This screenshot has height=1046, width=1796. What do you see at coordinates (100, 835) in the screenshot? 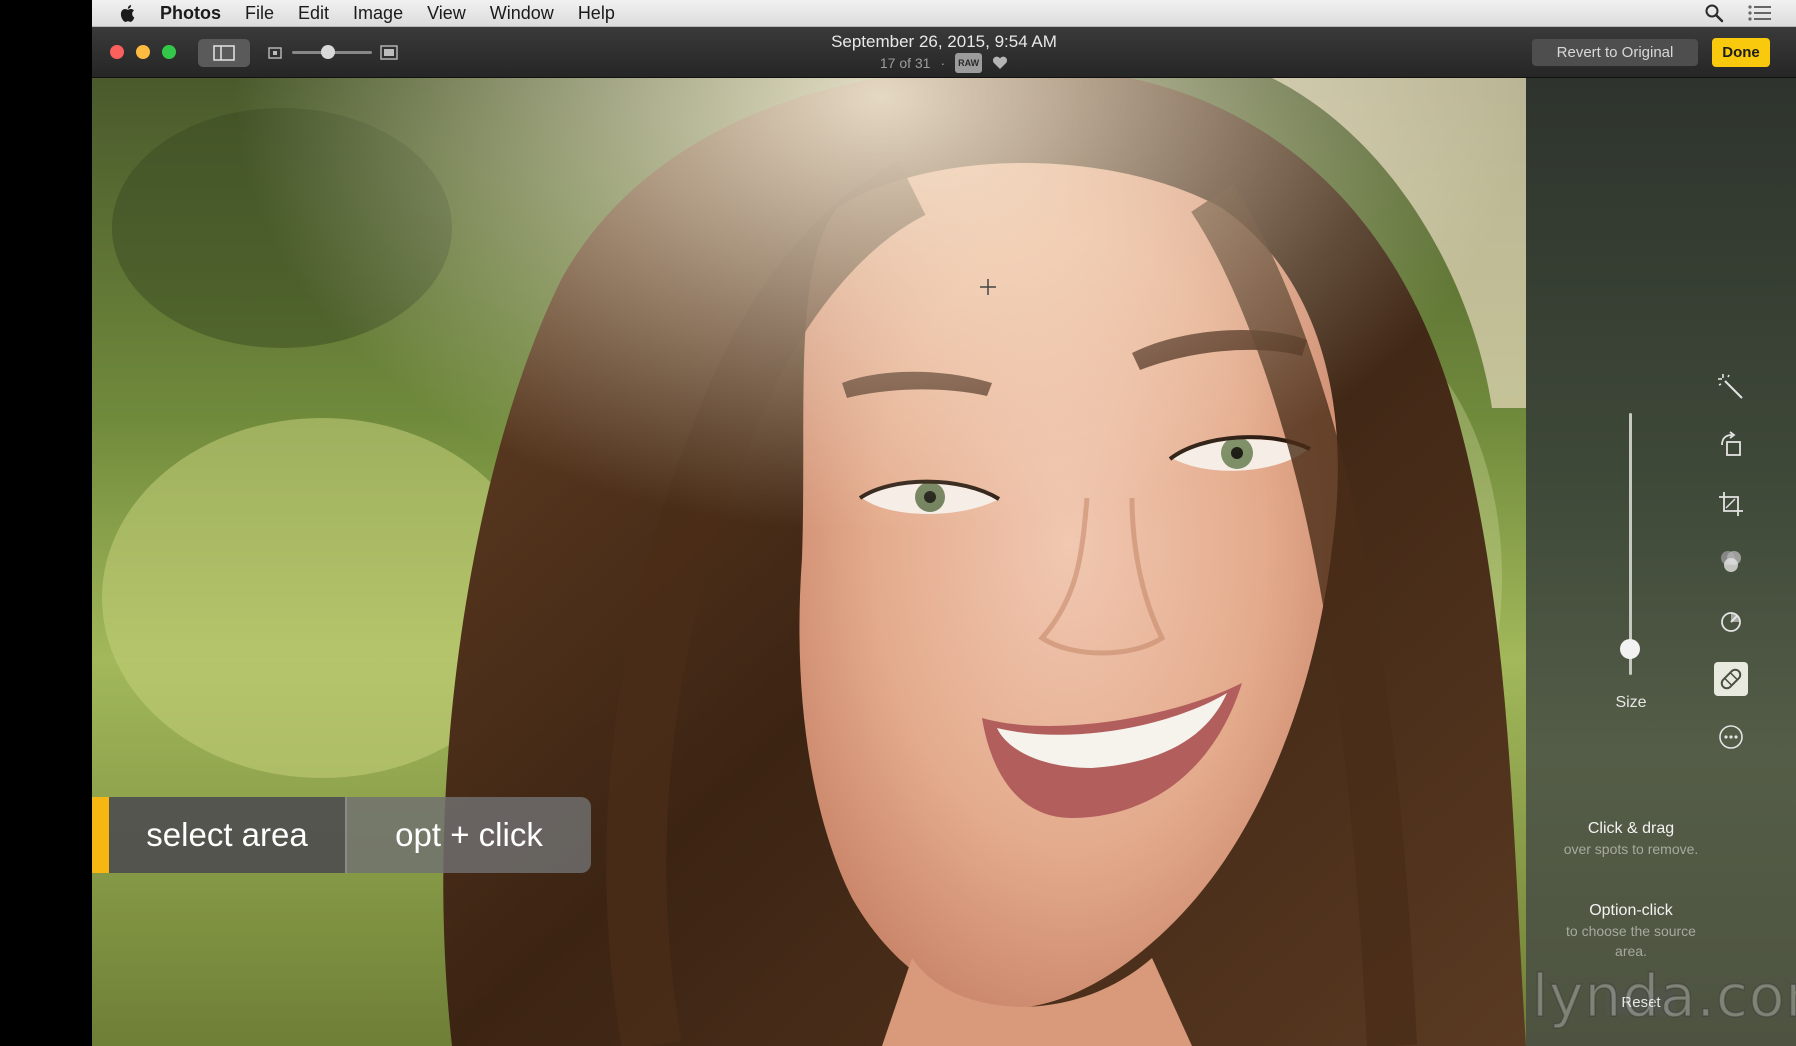
I see `caption-accent-bar` at bounding box center [100, 835].